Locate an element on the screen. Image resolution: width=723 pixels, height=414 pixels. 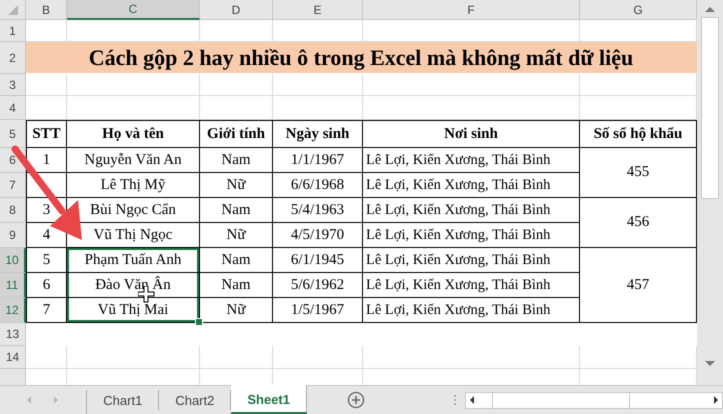
column-heading: Nơi sinh is located at coordinates (471, 134).